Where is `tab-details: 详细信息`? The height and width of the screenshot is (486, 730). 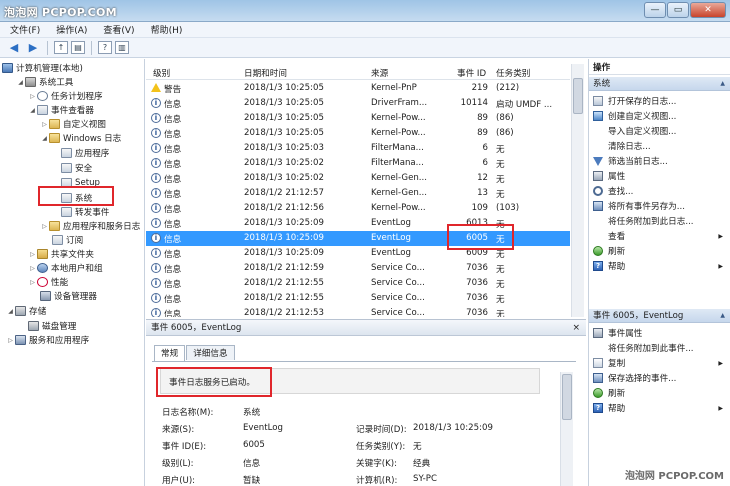 tab-details: 详细信息 is located at coordinates (210, 352).